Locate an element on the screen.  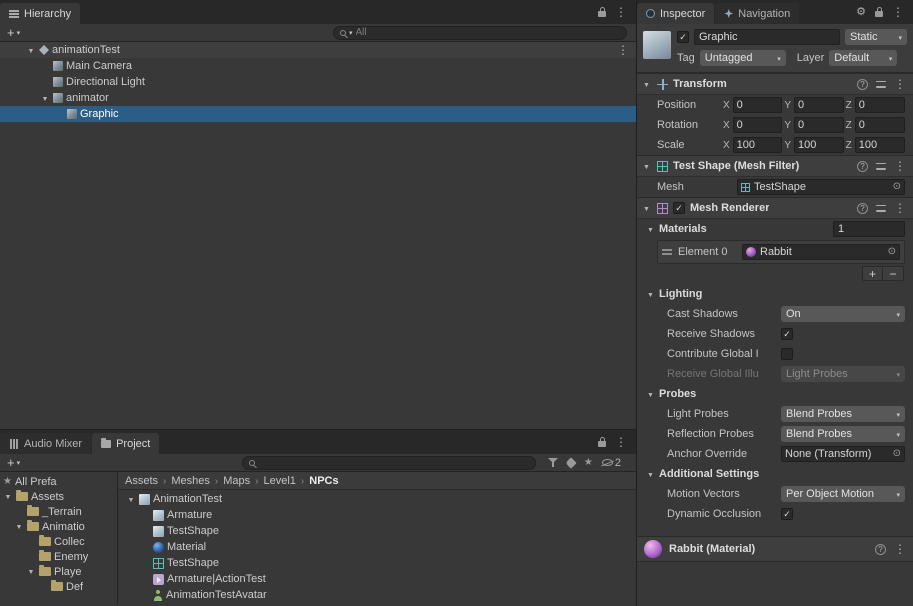
add-material-button: + is located at coordinates (873, 273).